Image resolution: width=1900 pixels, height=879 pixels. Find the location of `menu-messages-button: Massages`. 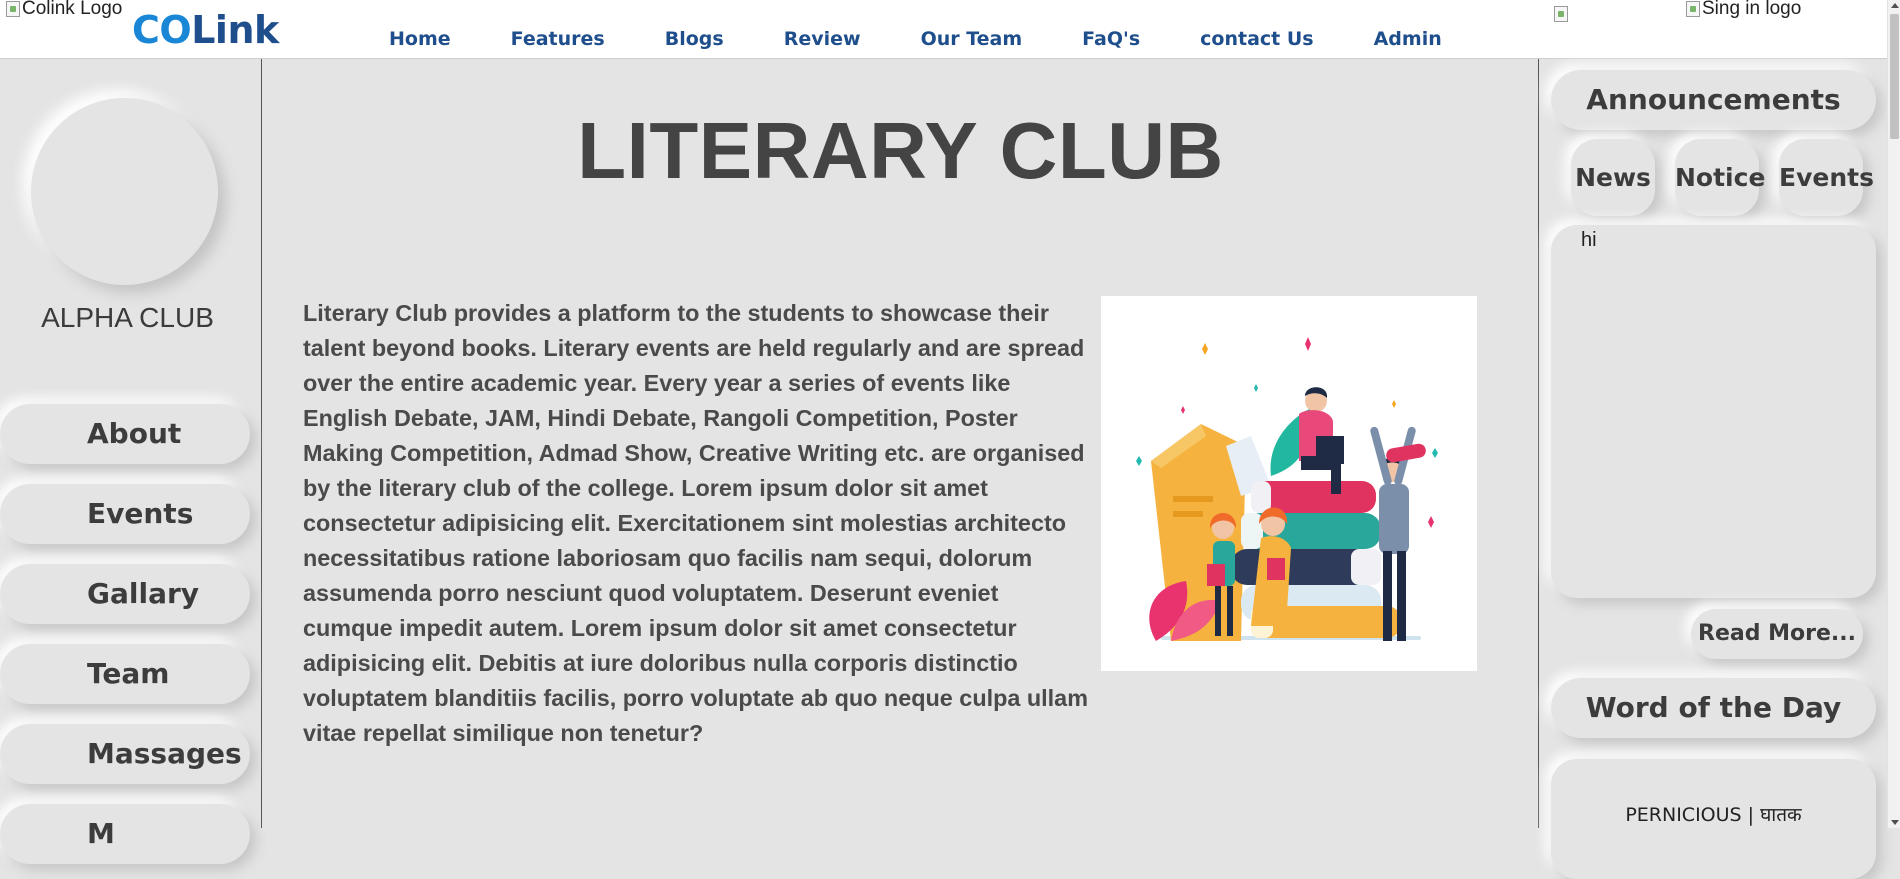

menu-messages-button: Massages is located at coordinates (125, 754).